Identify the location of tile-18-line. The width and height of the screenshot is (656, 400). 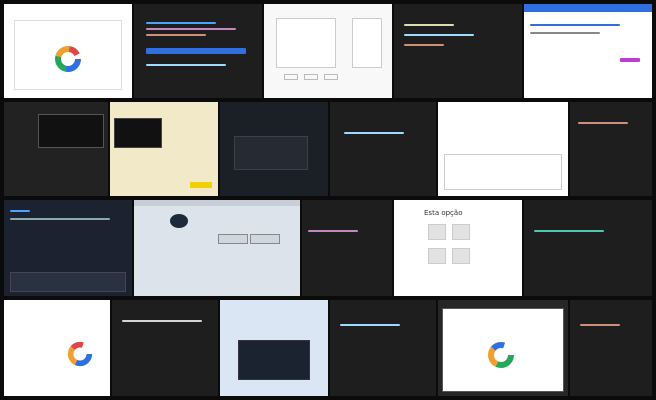
(162, 321).